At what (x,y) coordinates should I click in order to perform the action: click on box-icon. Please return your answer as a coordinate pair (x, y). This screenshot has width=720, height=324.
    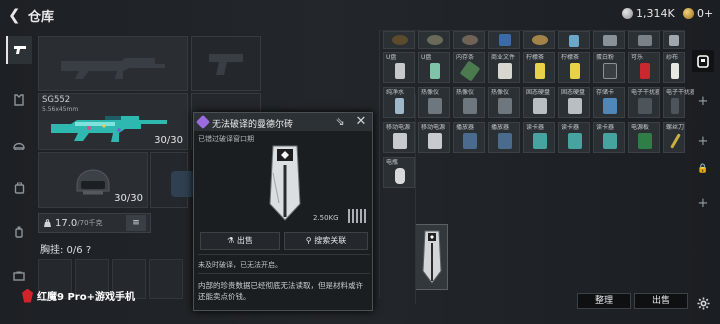
    Looking at the image, I should click on (19, 276).